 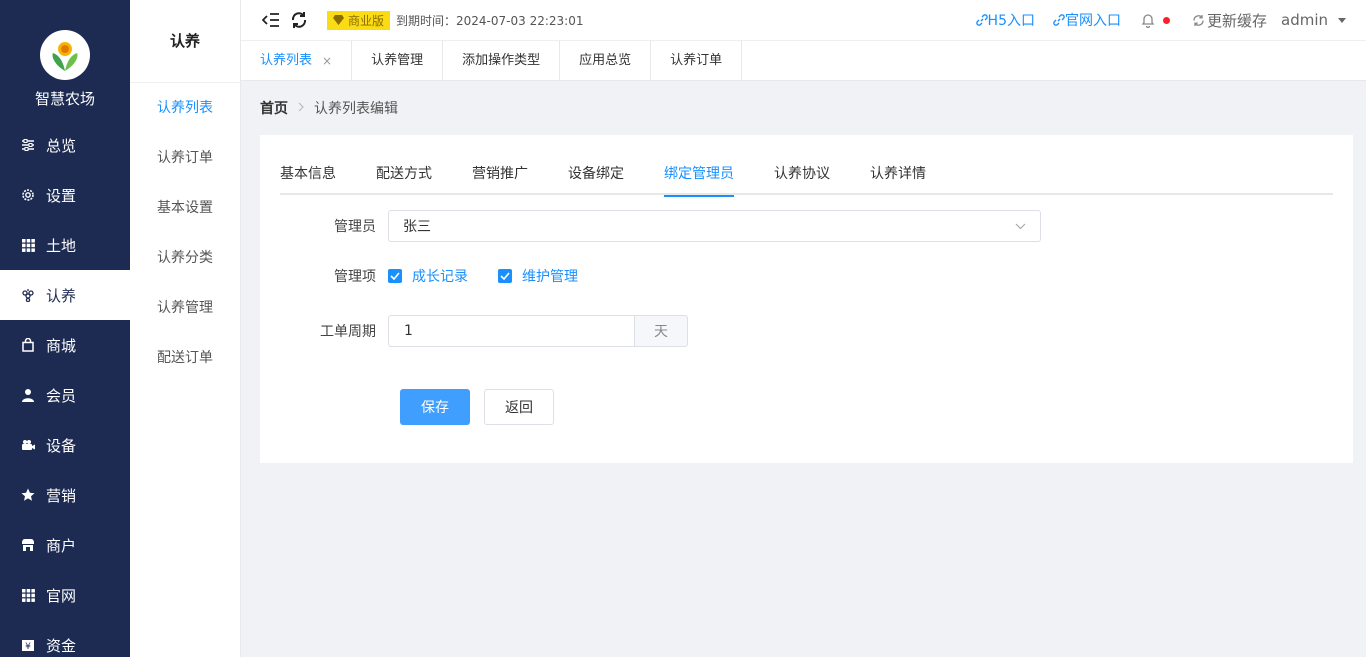 I want to click on h5-entry-label: H5入口, so click(x=1011, y=21).